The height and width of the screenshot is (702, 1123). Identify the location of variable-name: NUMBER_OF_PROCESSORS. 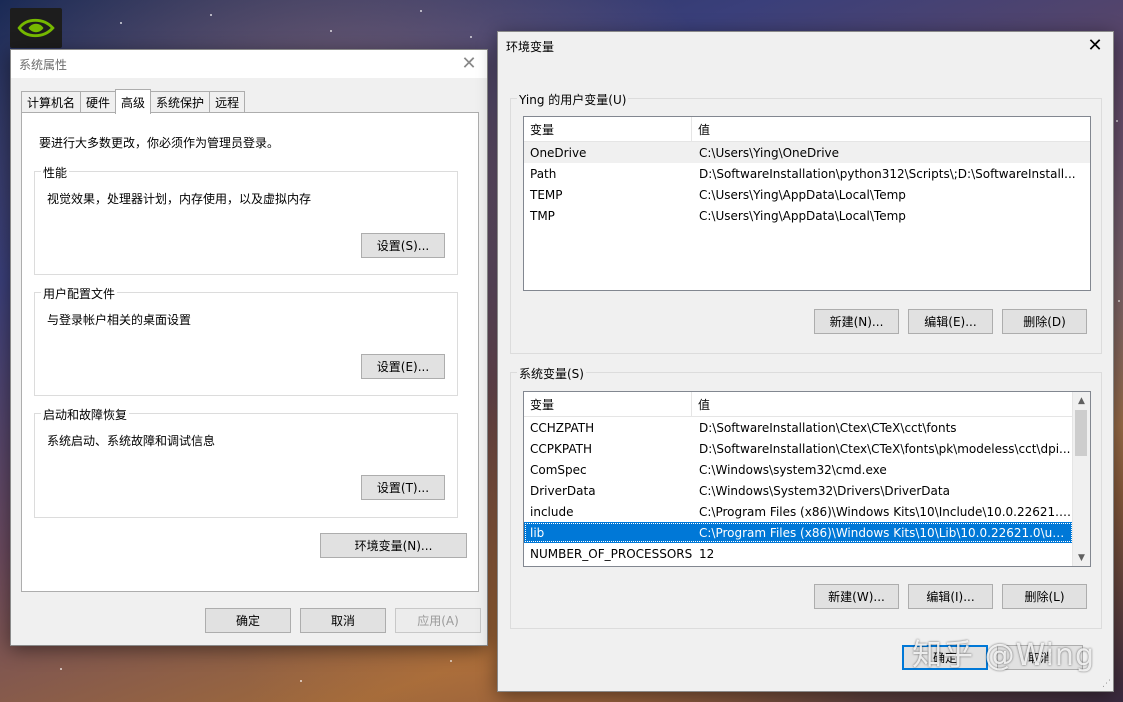
(611, 553).